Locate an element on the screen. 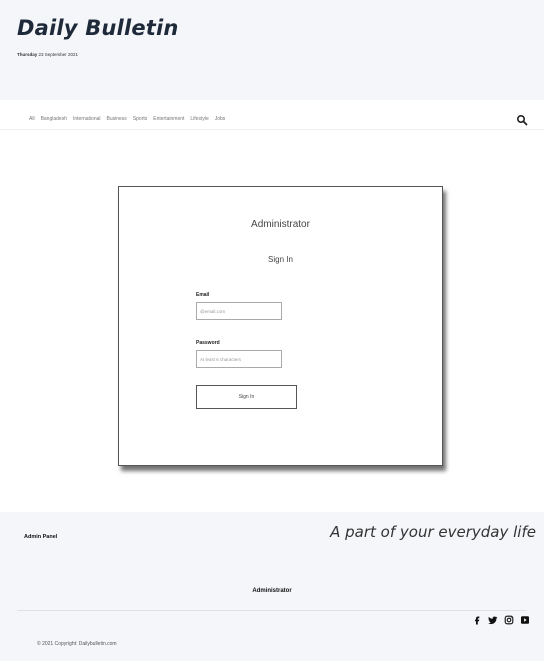 Image resolution: width=544 pixels, height=661 pixels. header-weekday: Thursday is located at coordinates (27, 54).